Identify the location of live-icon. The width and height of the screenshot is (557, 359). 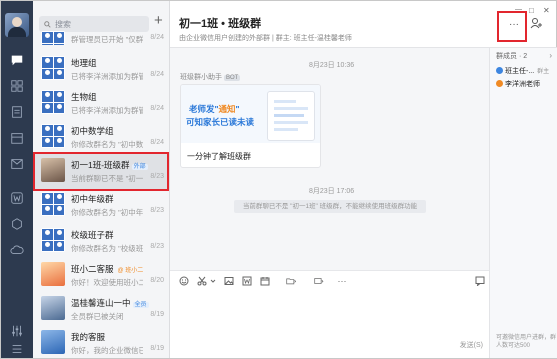
(319, 281).